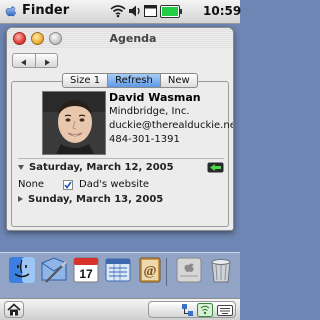 The height and width of the screenshot is (320, 320). What do you see at coordinates (101, 167) in the screenshot?
I see `day-1-label: Saturday, March 12, 2005` at bounding box center [101, 167].